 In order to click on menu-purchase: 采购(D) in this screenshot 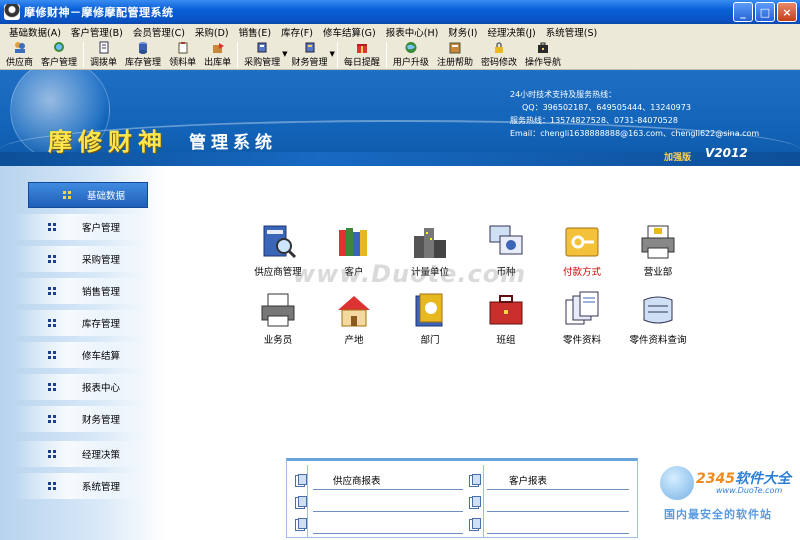, I will do `click(212, 32)`.